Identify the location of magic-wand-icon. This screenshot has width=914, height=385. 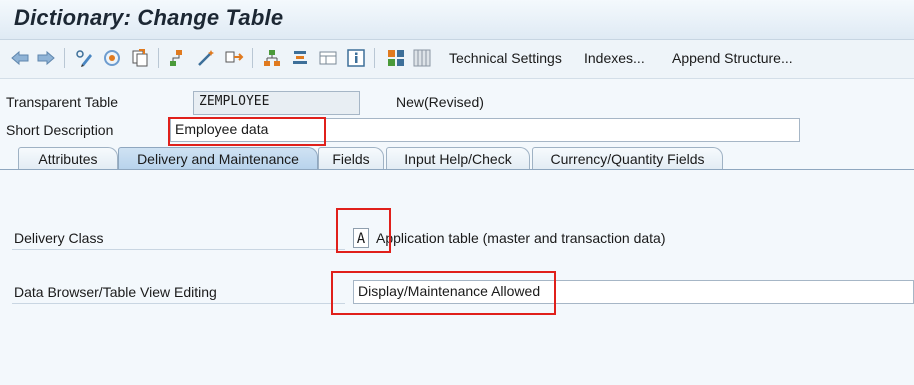
(206, 58).